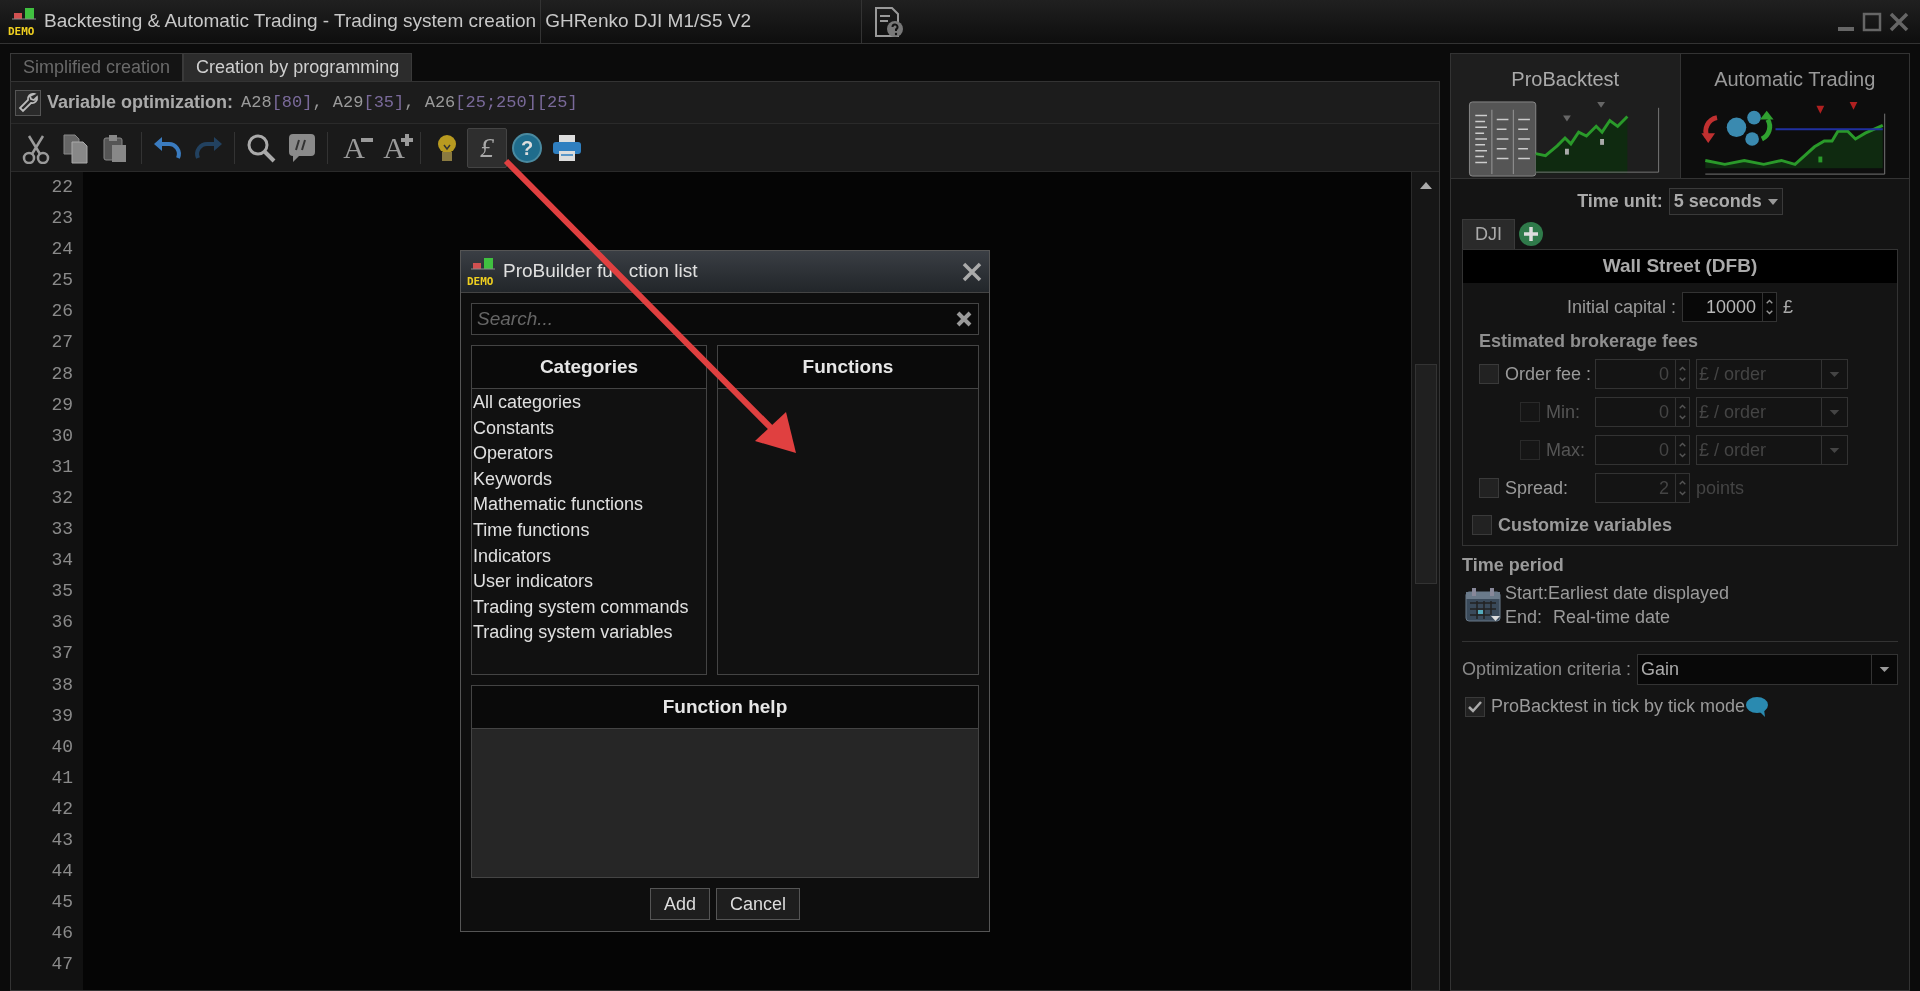 The image size is (1920, 991). Describe the element at coordinates (62, 467) in the screenshot. I see `line-number: 31` at that location.